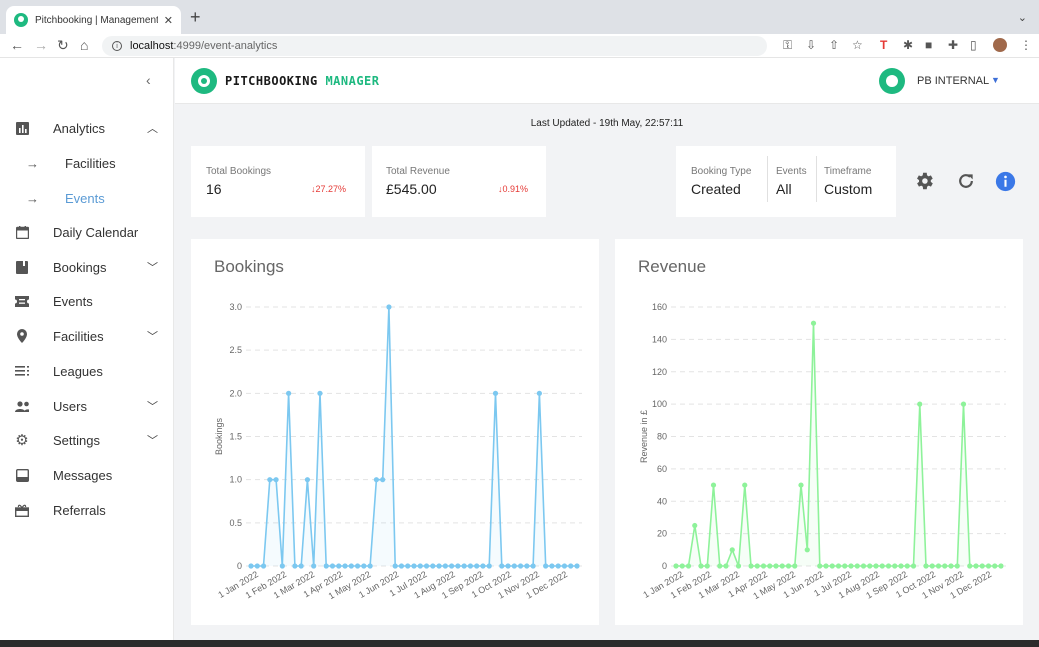  Describe the element at coordinates (32, 163) in the screenshot. I see `arrow-right-icon: →` at that location.